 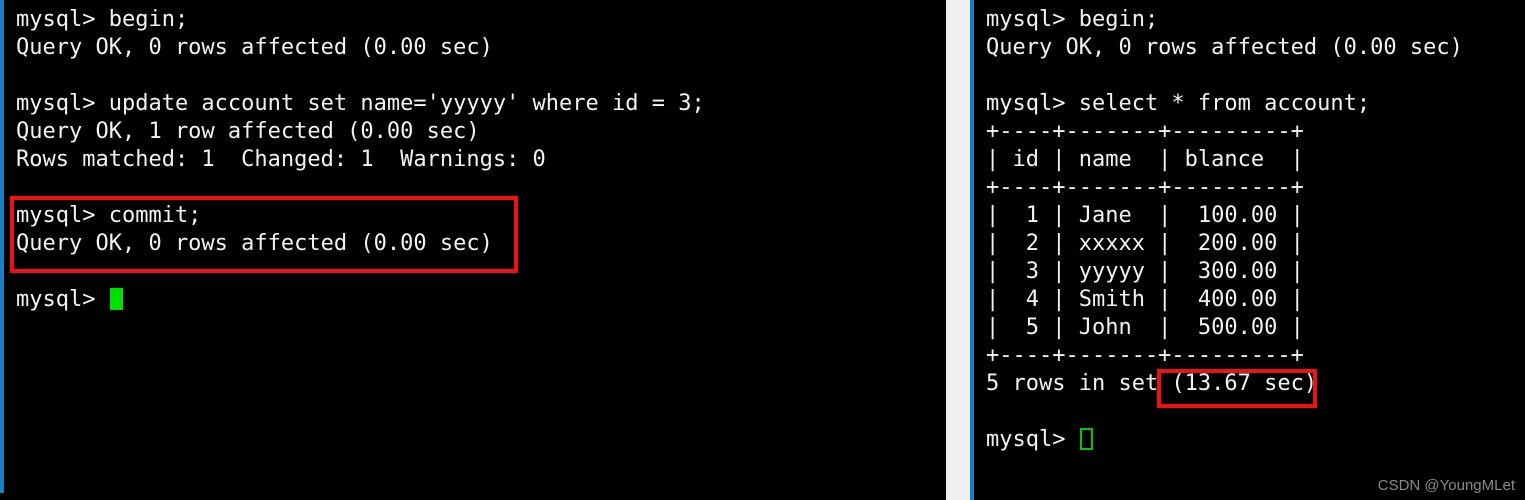 I want to click on text-cursor-filled-icon, so click(x=116, y=299).